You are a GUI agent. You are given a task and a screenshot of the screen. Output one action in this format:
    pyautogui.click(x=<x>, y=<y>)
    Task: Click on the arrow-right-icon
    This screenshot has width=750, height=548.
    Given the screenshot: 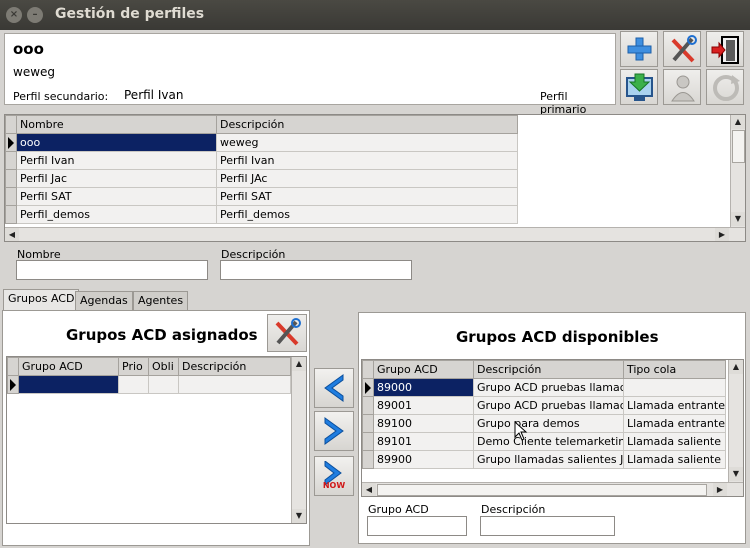 What is the action you would take?
    pyautogui.click(x=334, y=431)
    